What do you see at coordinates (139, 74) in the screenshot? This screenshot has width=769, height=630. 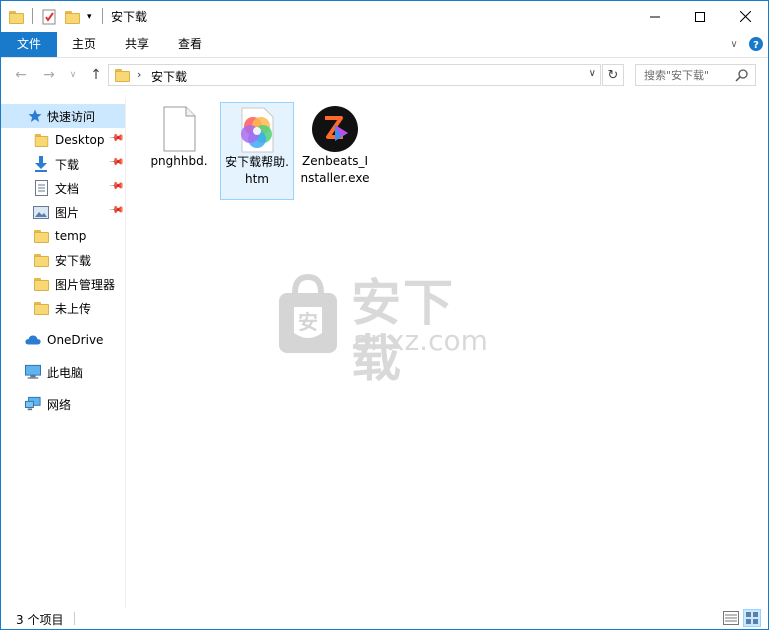 I see `chevron-right-icon: ›` at bounding box center [139, 74].